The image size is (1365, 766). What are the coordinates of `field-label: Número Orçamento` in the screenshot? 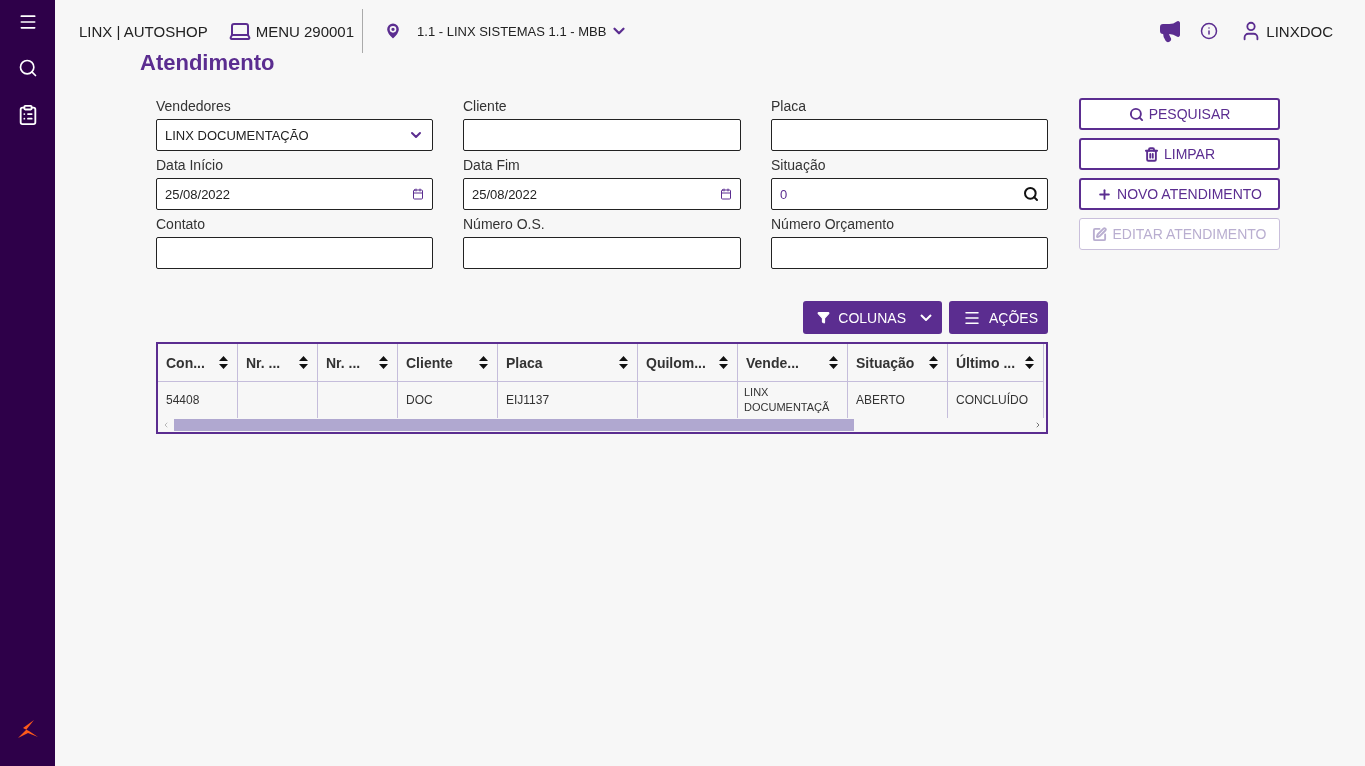 It's located at (833, 224).